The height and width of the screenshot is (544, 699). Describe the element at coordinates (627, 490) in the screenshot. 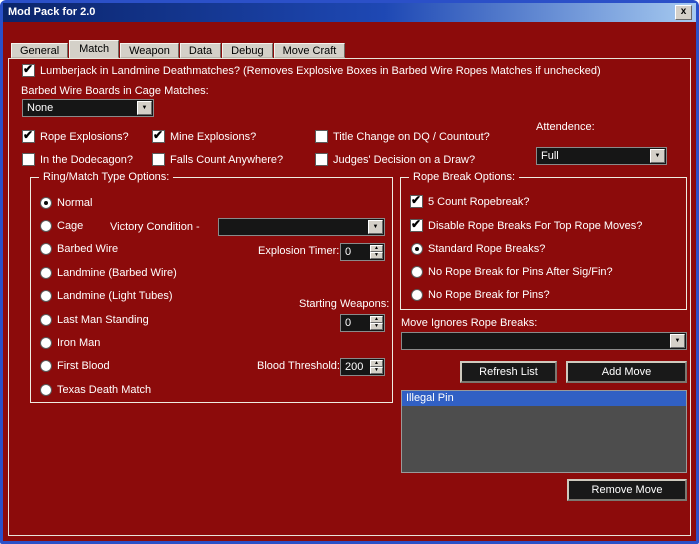

I see `remove-move-button: Remove Move` at that location.